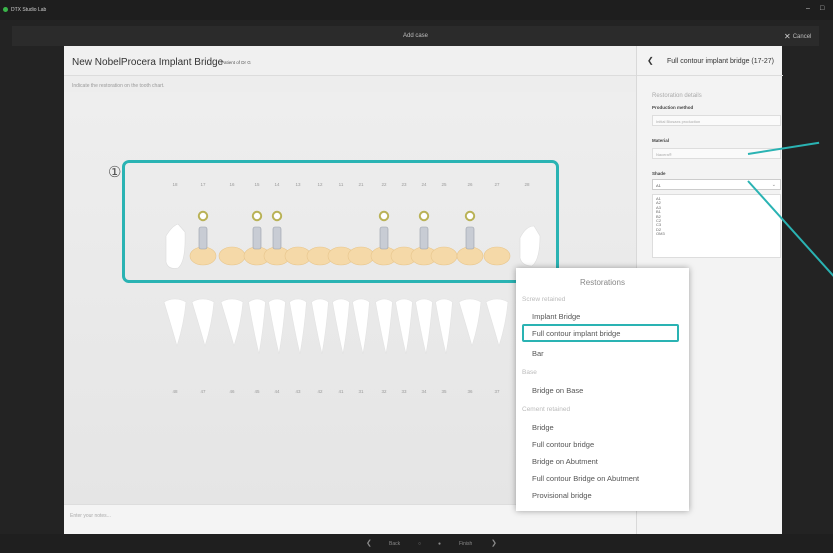  Describe the element at coordinates (444, 391) in the screenshot. I see `lower-tooth-number: 35` at that location.